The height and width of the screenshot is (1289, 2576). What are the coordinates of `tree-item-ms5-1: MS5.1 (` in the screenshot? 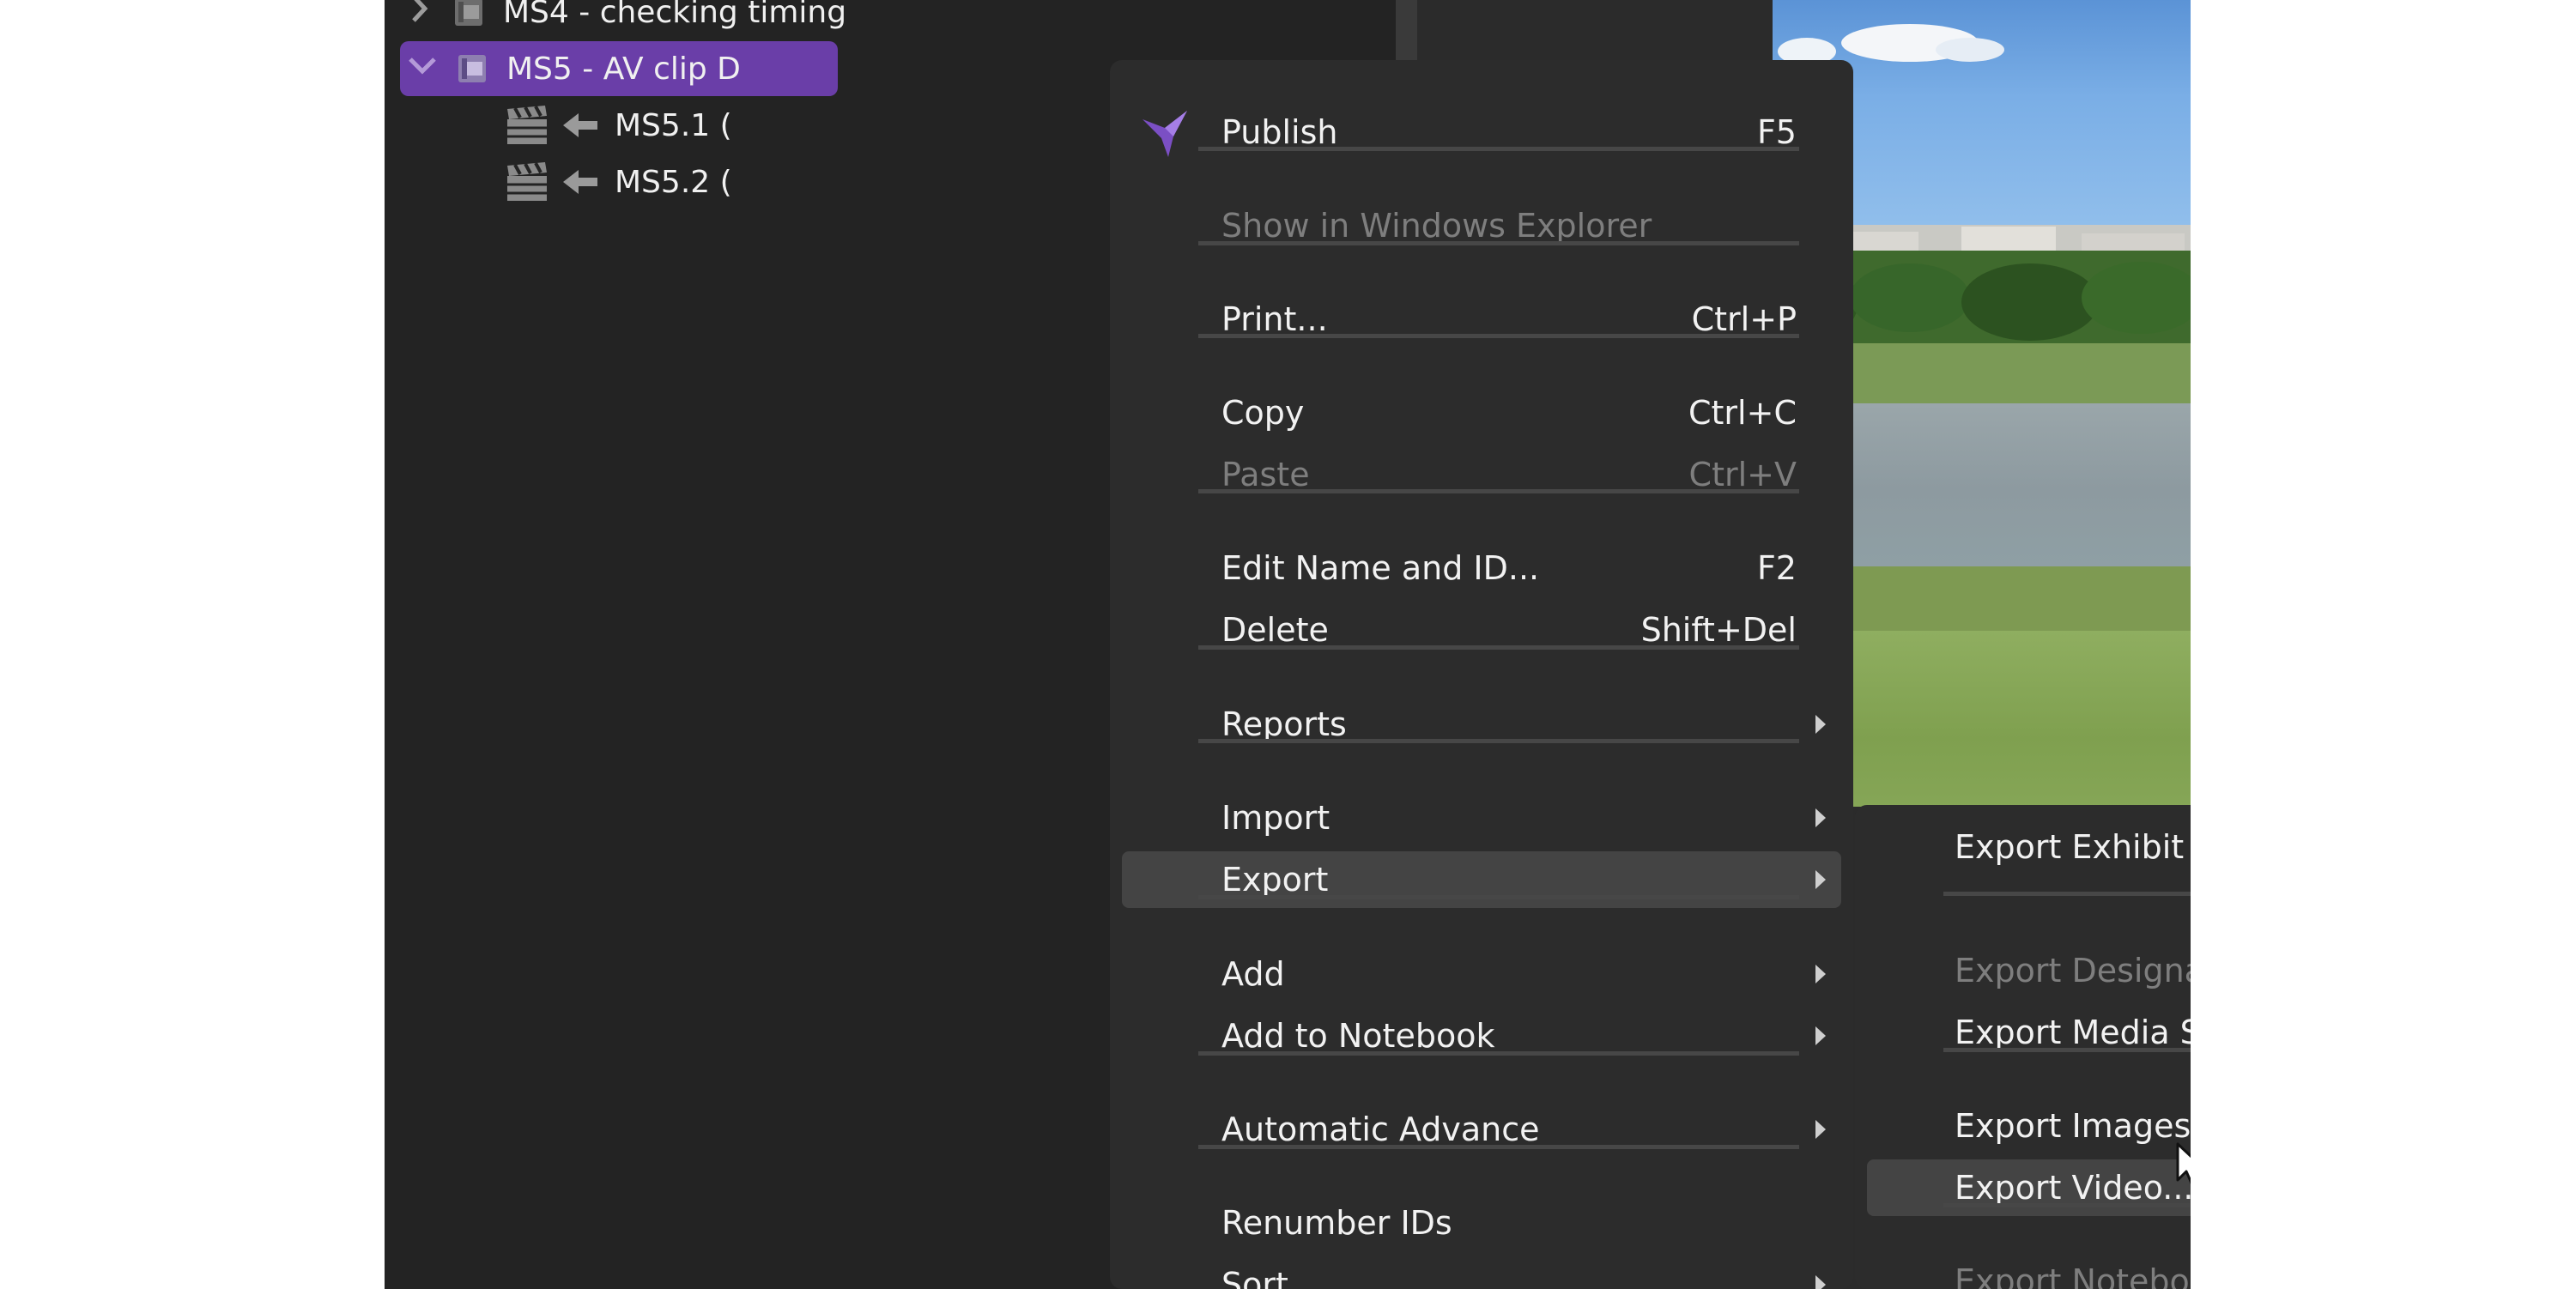 It's located at (676, 125).